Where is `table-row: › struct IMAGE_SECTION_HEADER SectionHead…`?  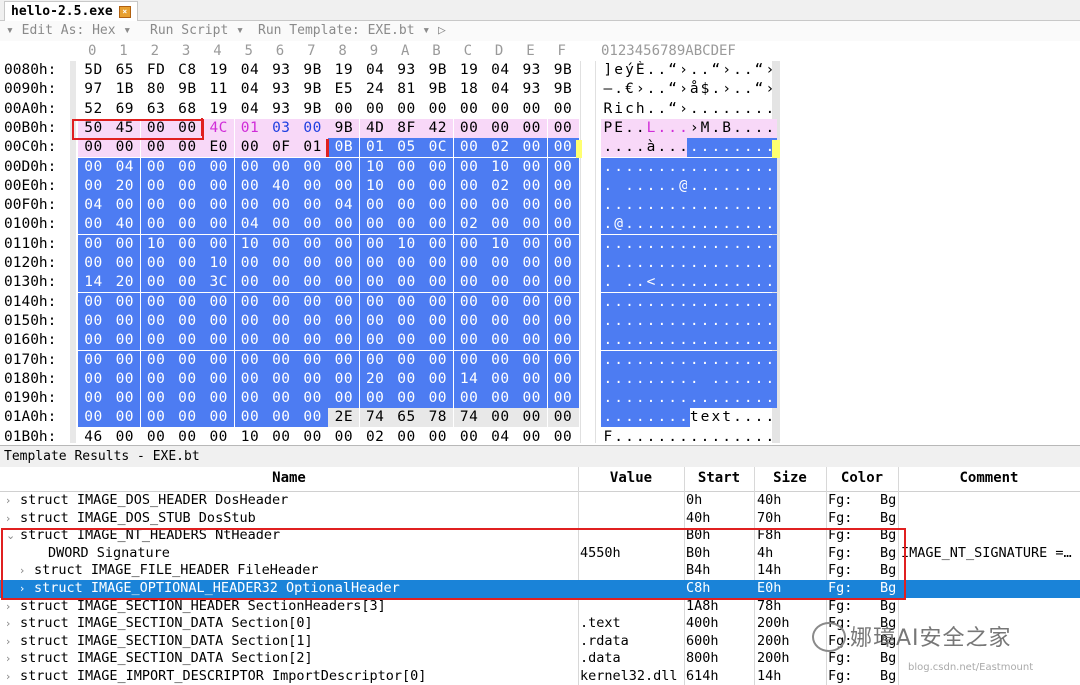 table-row: › struct IMAGE_SECTION_HEADER SectionHead… is located at coordinates (540, 607).